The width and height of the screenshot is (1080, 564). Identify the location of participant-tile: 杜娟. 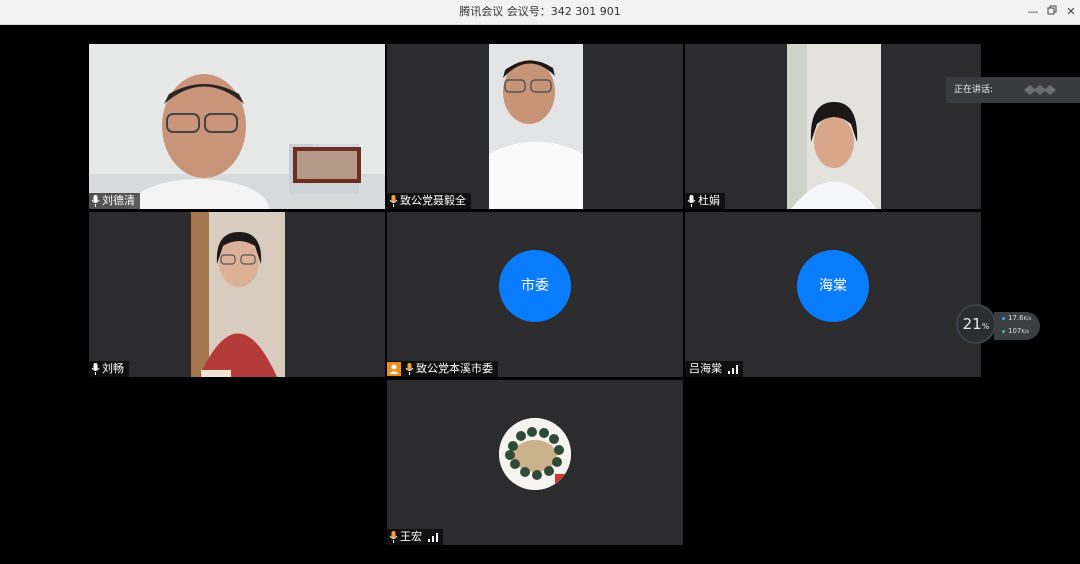
(833, 126).